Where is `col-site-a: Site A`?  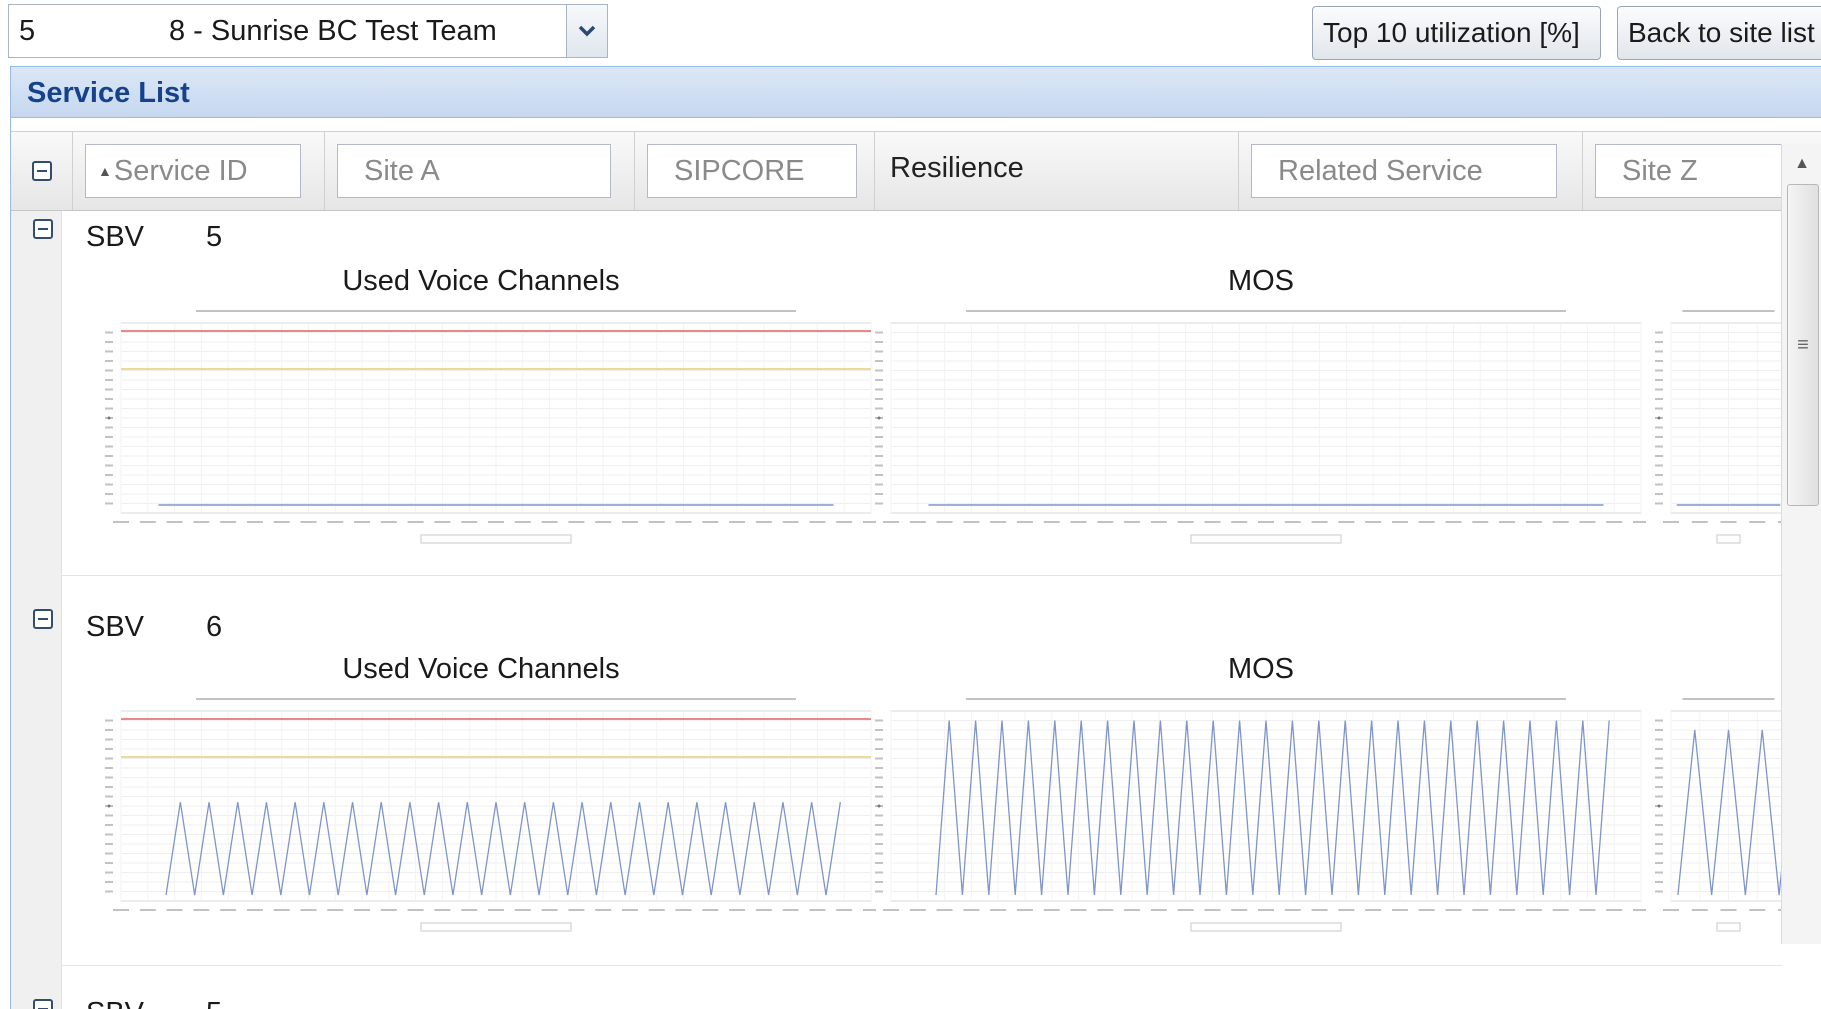
col-site-a: Site A is located at coordinates (480, 171).